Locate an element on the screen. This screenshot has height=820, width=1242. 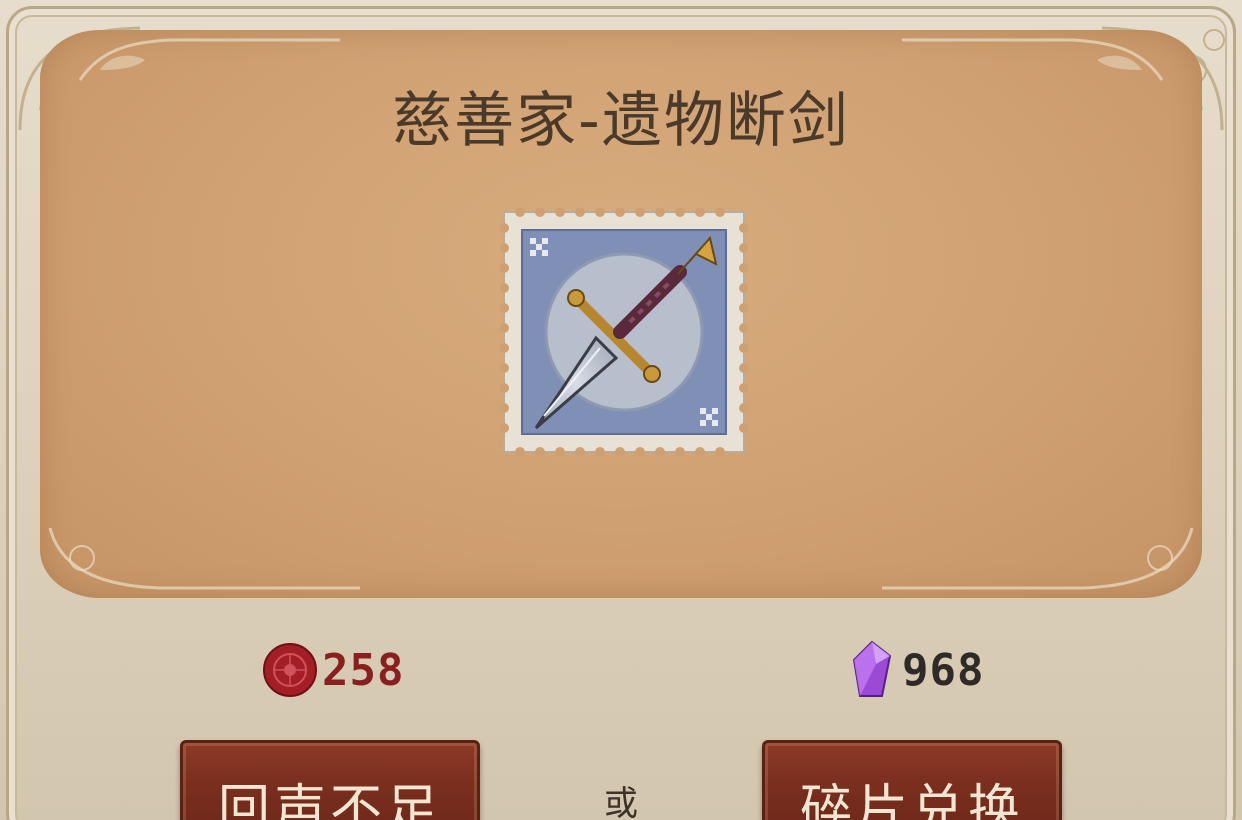
panel-ornament-bottom is located at coordinates (621, 558).